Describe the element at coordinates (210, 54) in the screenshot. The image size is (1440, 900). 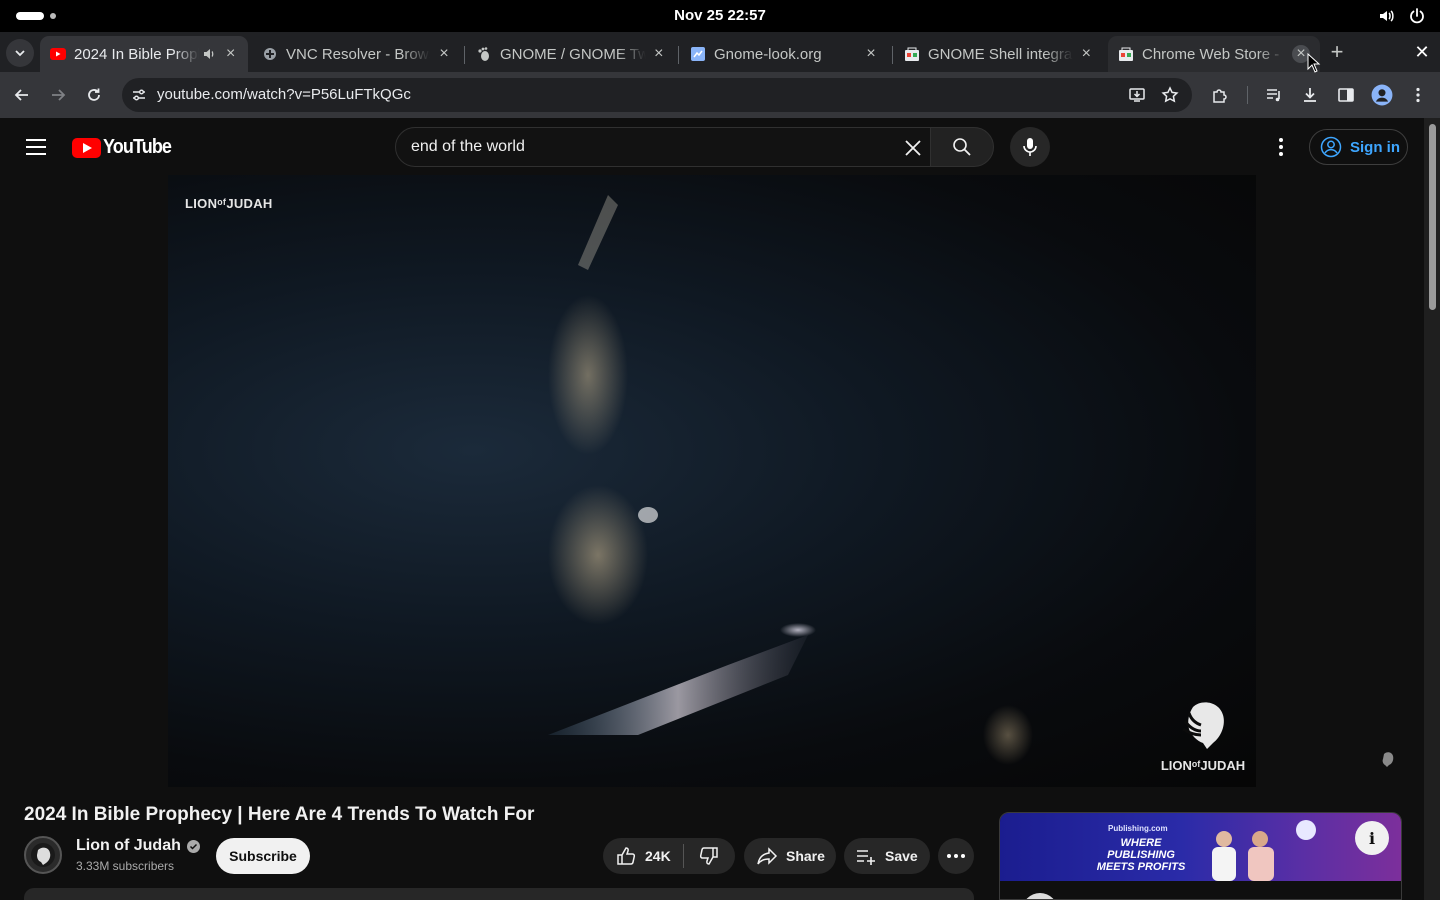
I see `tab-audio-icon` at that location.